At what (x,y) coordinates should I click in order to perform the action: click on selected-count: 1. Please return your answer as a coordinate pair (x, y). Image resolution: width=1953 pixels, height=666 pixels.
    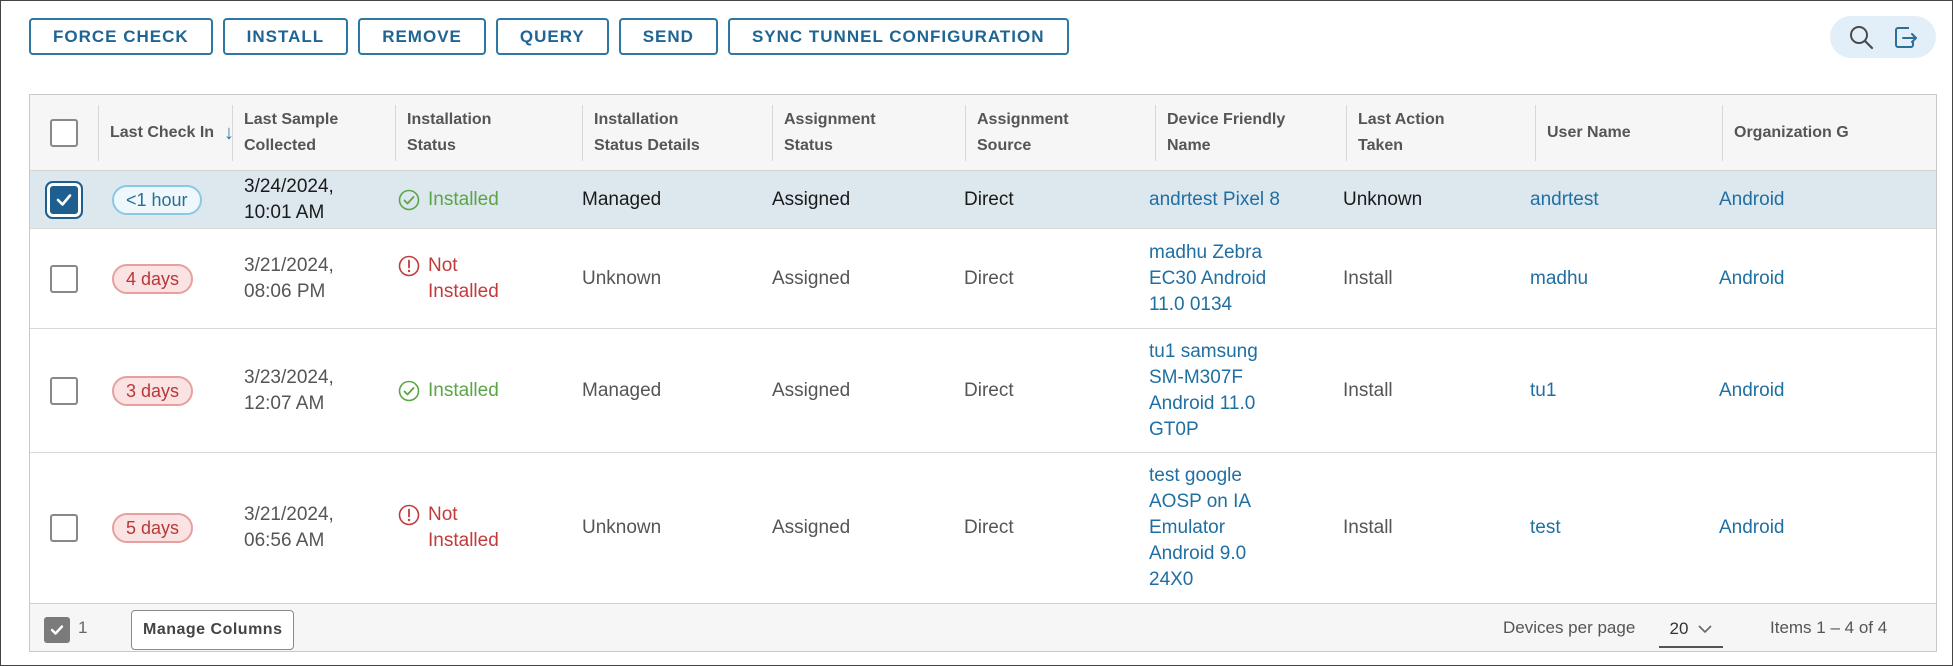
    Looking at the image, I should click on (83, 627).